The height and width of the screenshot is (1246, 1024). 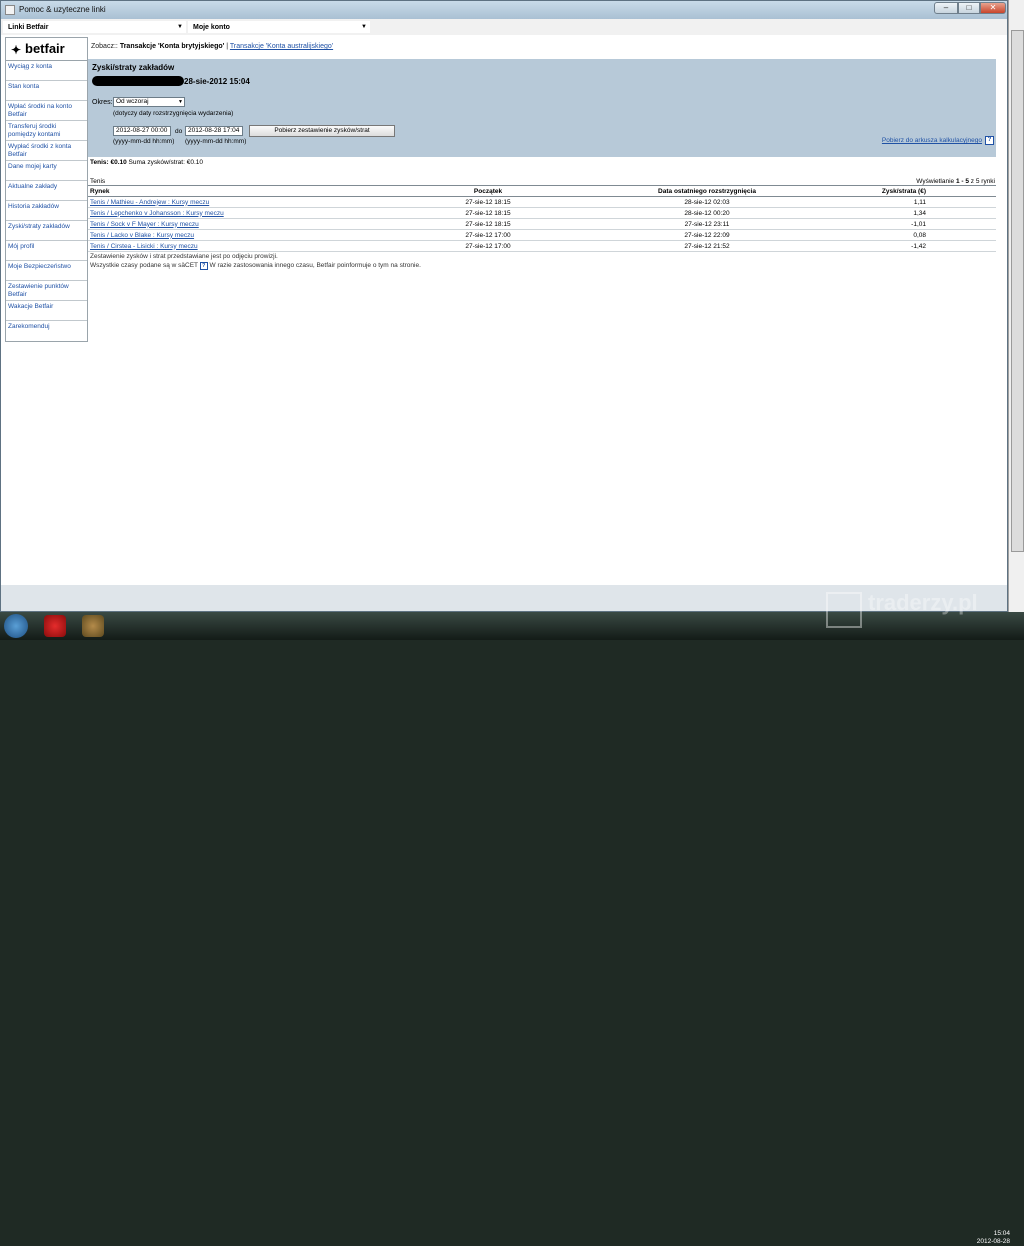 What do you see at coordinates (132, 101) in the screenshot?
I see `period-select-value: Od wczoraj` at bounding box center [132, 101].